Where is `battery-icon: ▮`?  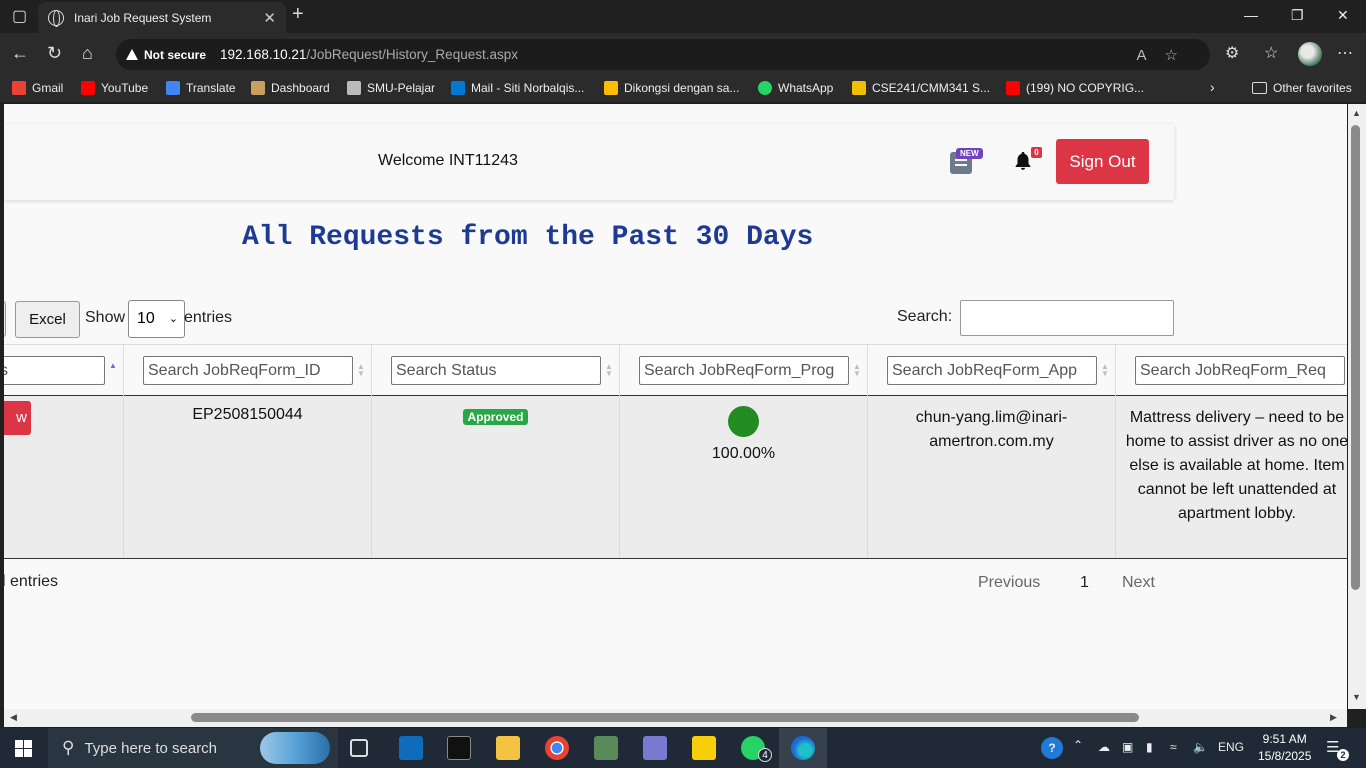 battery-icon: ▮ is located at coordinates (1149, 747).